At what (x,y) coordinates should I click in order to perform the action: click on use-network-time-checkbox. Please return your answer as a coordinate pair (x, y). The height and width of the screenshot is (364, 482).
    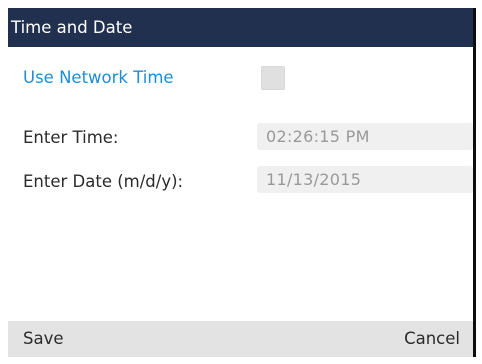
    Looking at the image, I should click on (273, 78).